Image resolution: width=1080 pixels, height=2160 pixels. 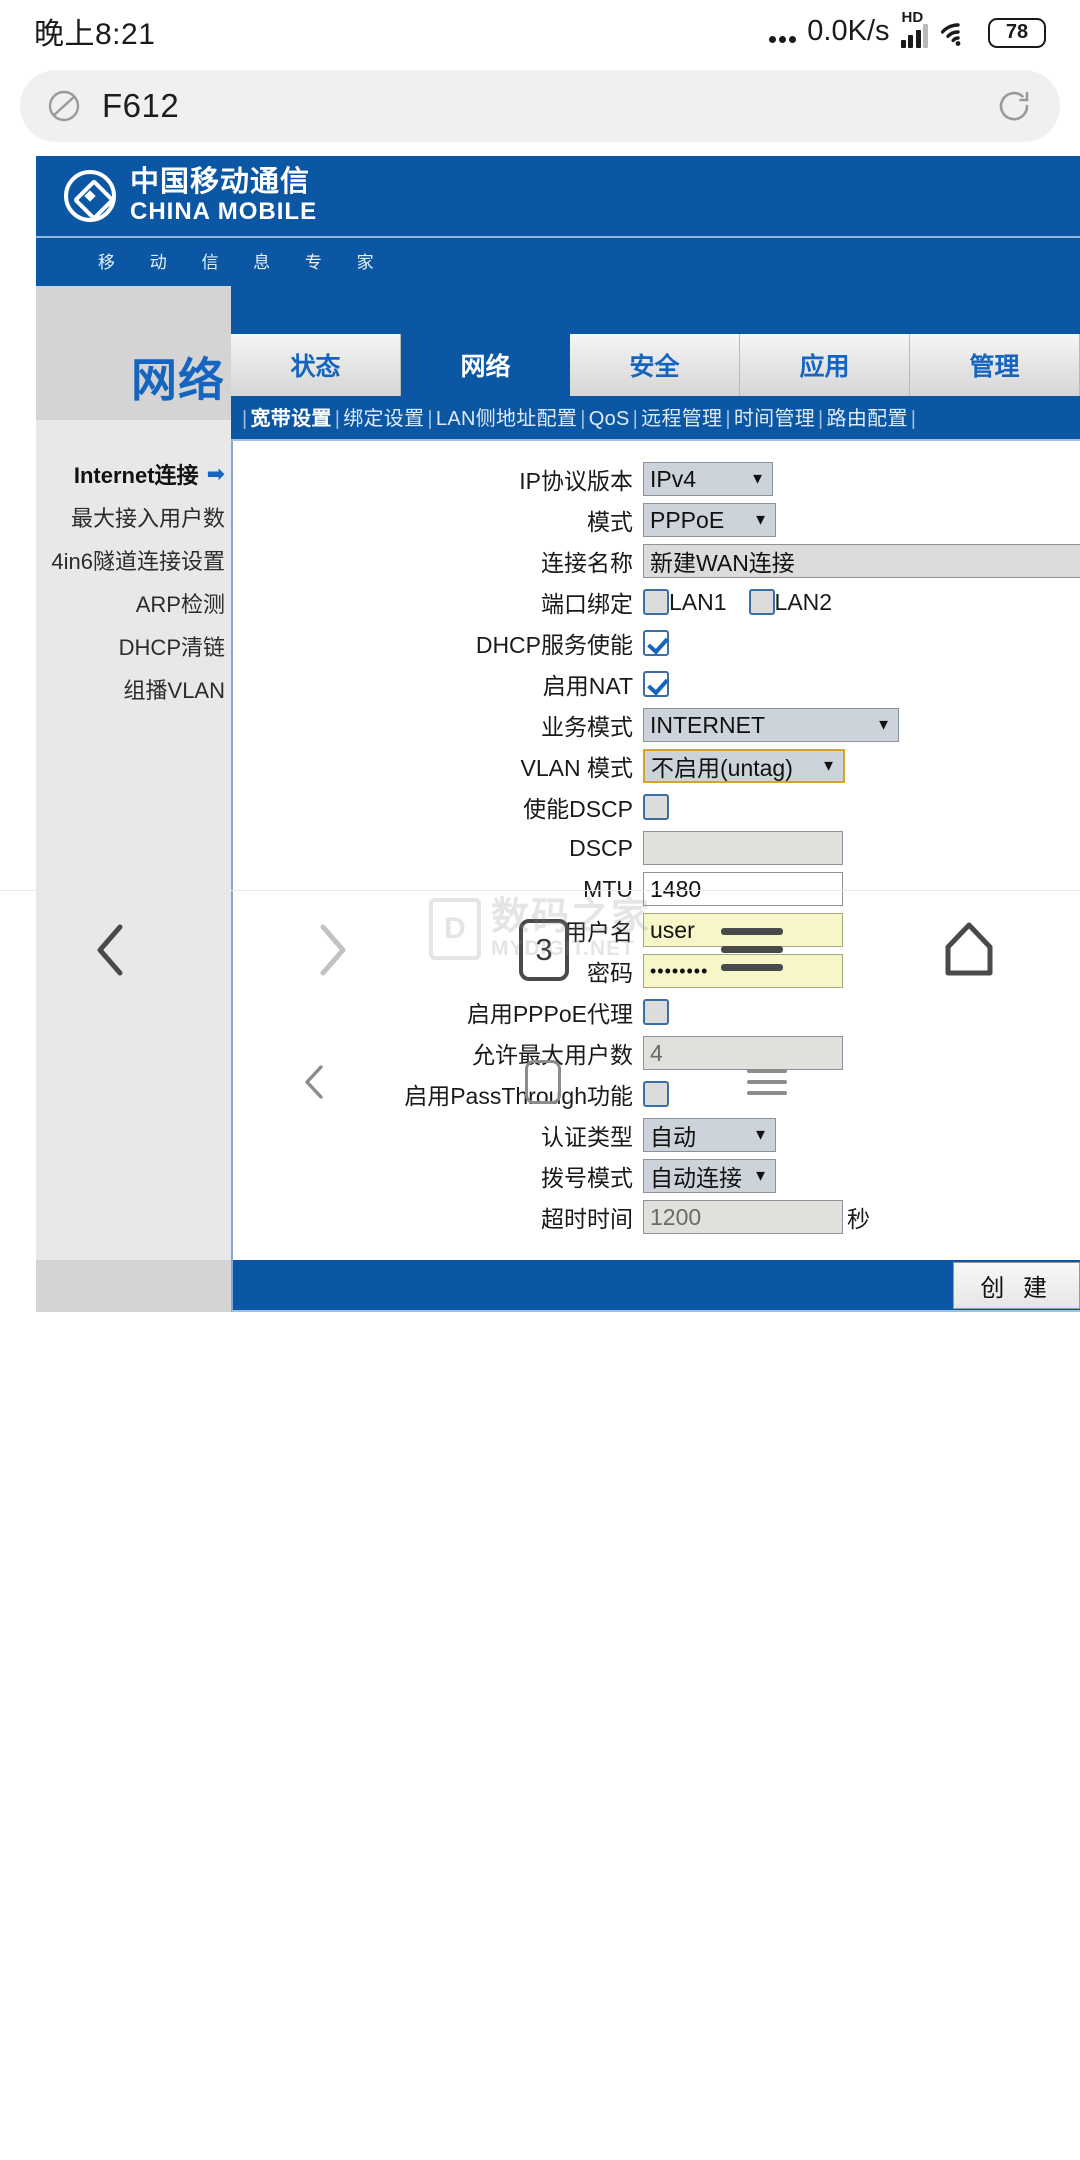 I want to click on field-label: IP协议版本, so click(x=576, y=481).